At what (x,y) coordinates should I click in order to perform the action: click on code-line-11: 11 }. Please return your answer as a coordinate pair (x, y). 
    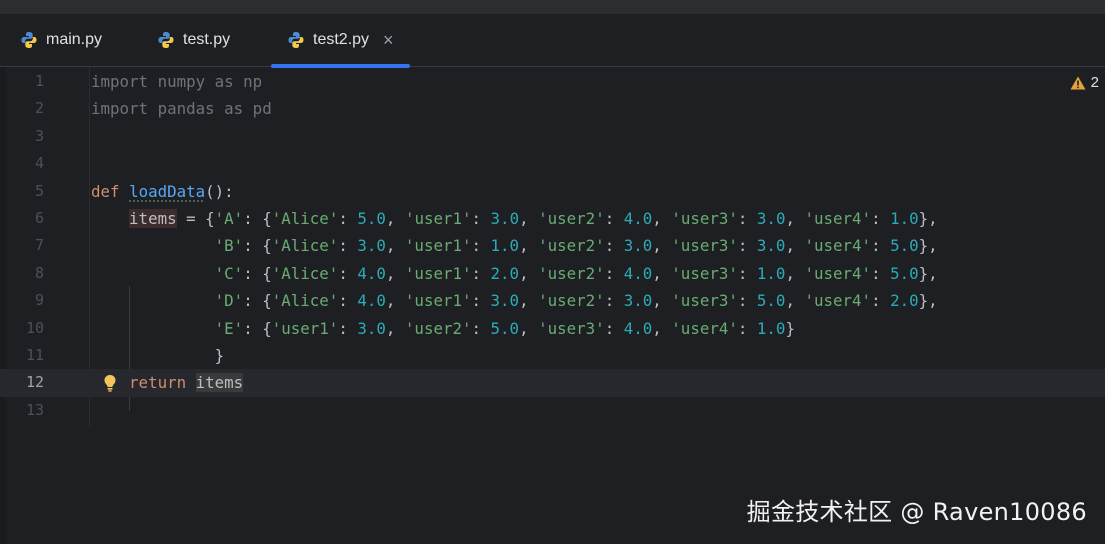
    Looking at the image, I should click on (552, 355).